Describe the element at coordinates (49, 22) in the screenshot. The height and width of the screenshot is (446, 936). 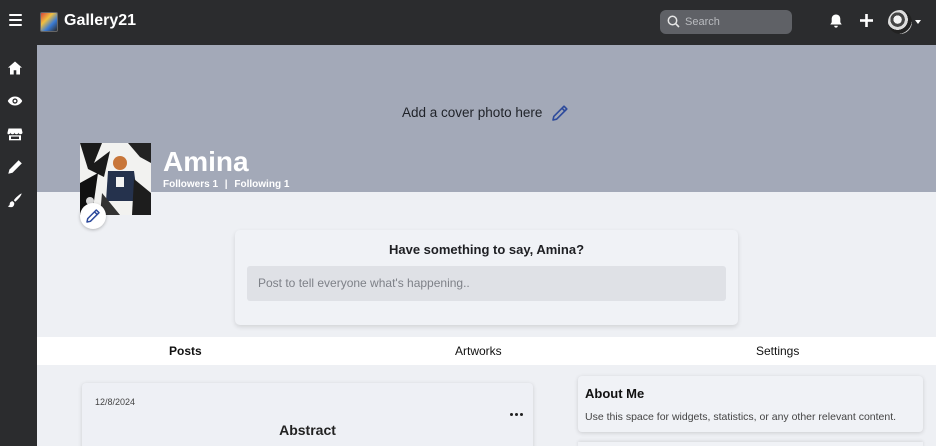
I see `app-logo` at that location.